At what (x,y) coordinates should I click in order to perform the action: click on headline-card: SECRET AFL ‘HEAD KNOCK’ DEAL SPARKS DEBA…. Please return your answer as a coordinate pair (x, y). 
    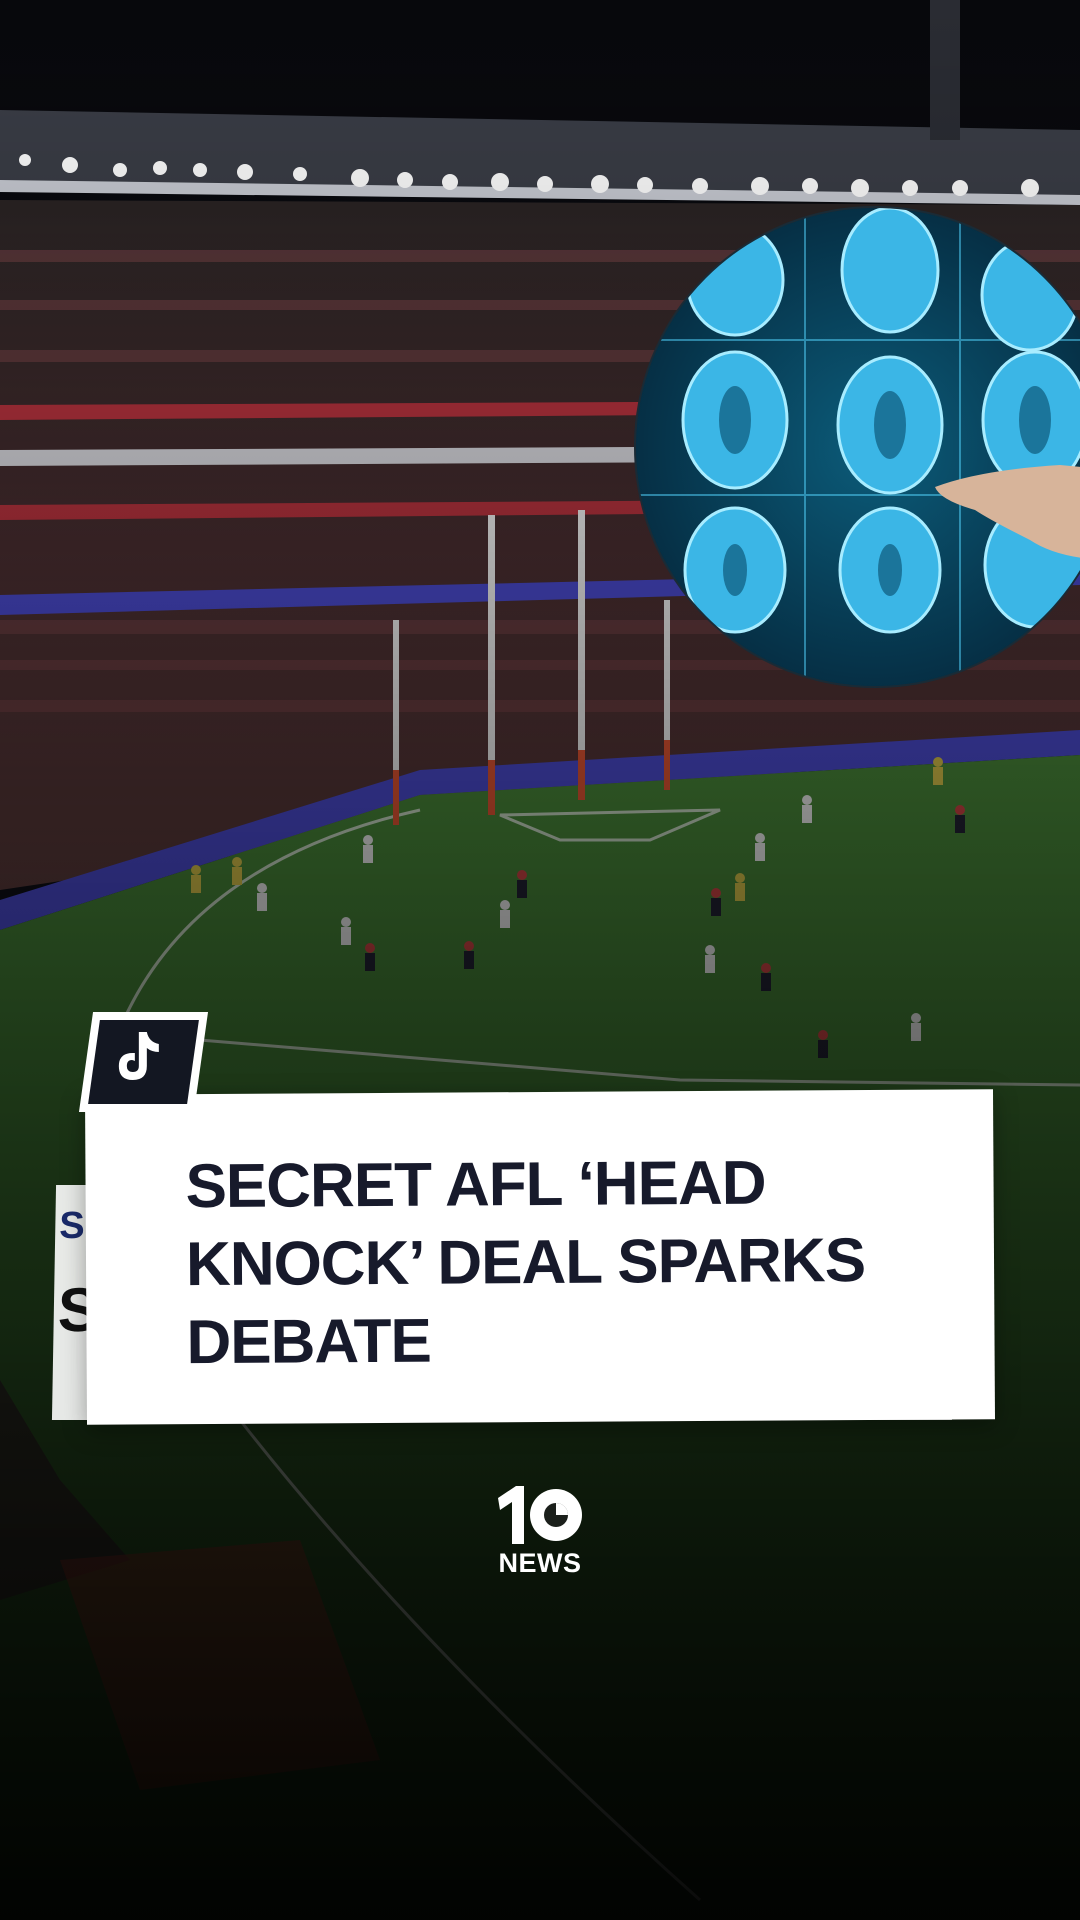
    Looking at the image, I should click on (540, 1257).